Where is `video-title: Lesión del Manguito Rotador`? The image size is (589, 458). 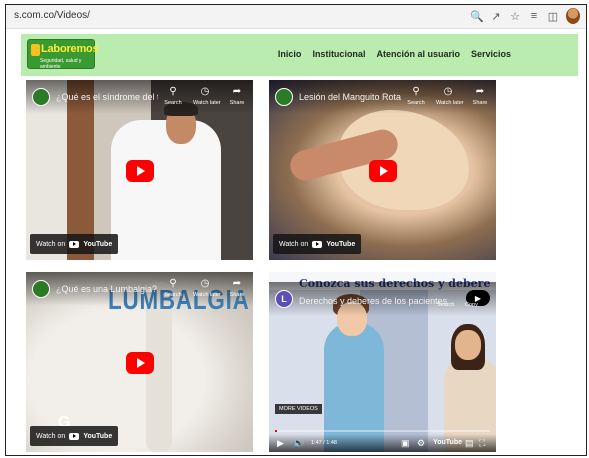
video-title: Lesión del Manguito Rotador is located at coordinates (350, 97).